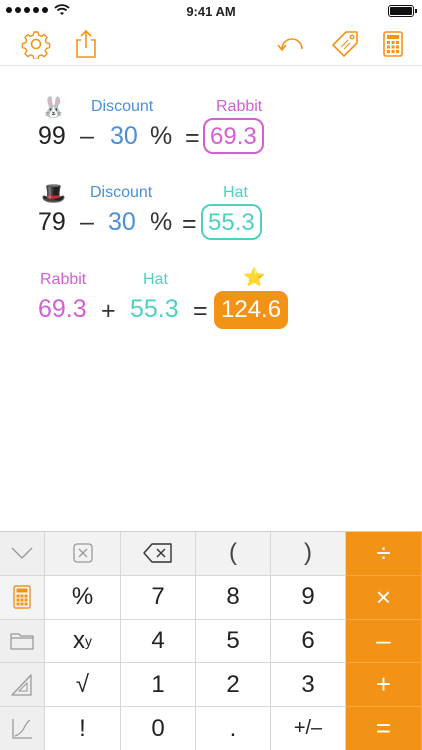 This screenshot has width=422, height=750. What do you see at coordinates (402, 11) in the screenshot?
I see `battery-icon` at bounding box center [402, 11].